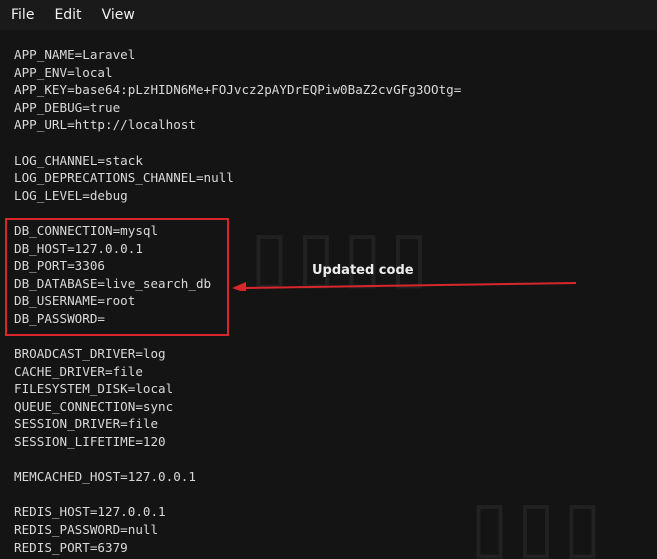 The width and height of the screenshot is (657, 559). I want to click on code-line: APP_NAME=Laravel, so click(75, 54).